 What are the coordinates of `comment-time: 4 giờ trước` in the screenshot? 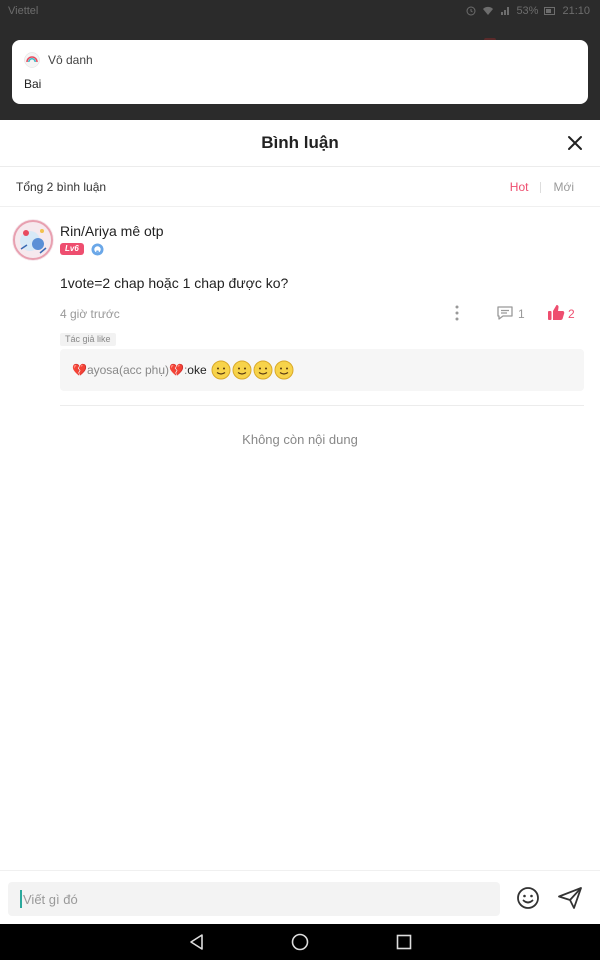 It's located at (90, 314).